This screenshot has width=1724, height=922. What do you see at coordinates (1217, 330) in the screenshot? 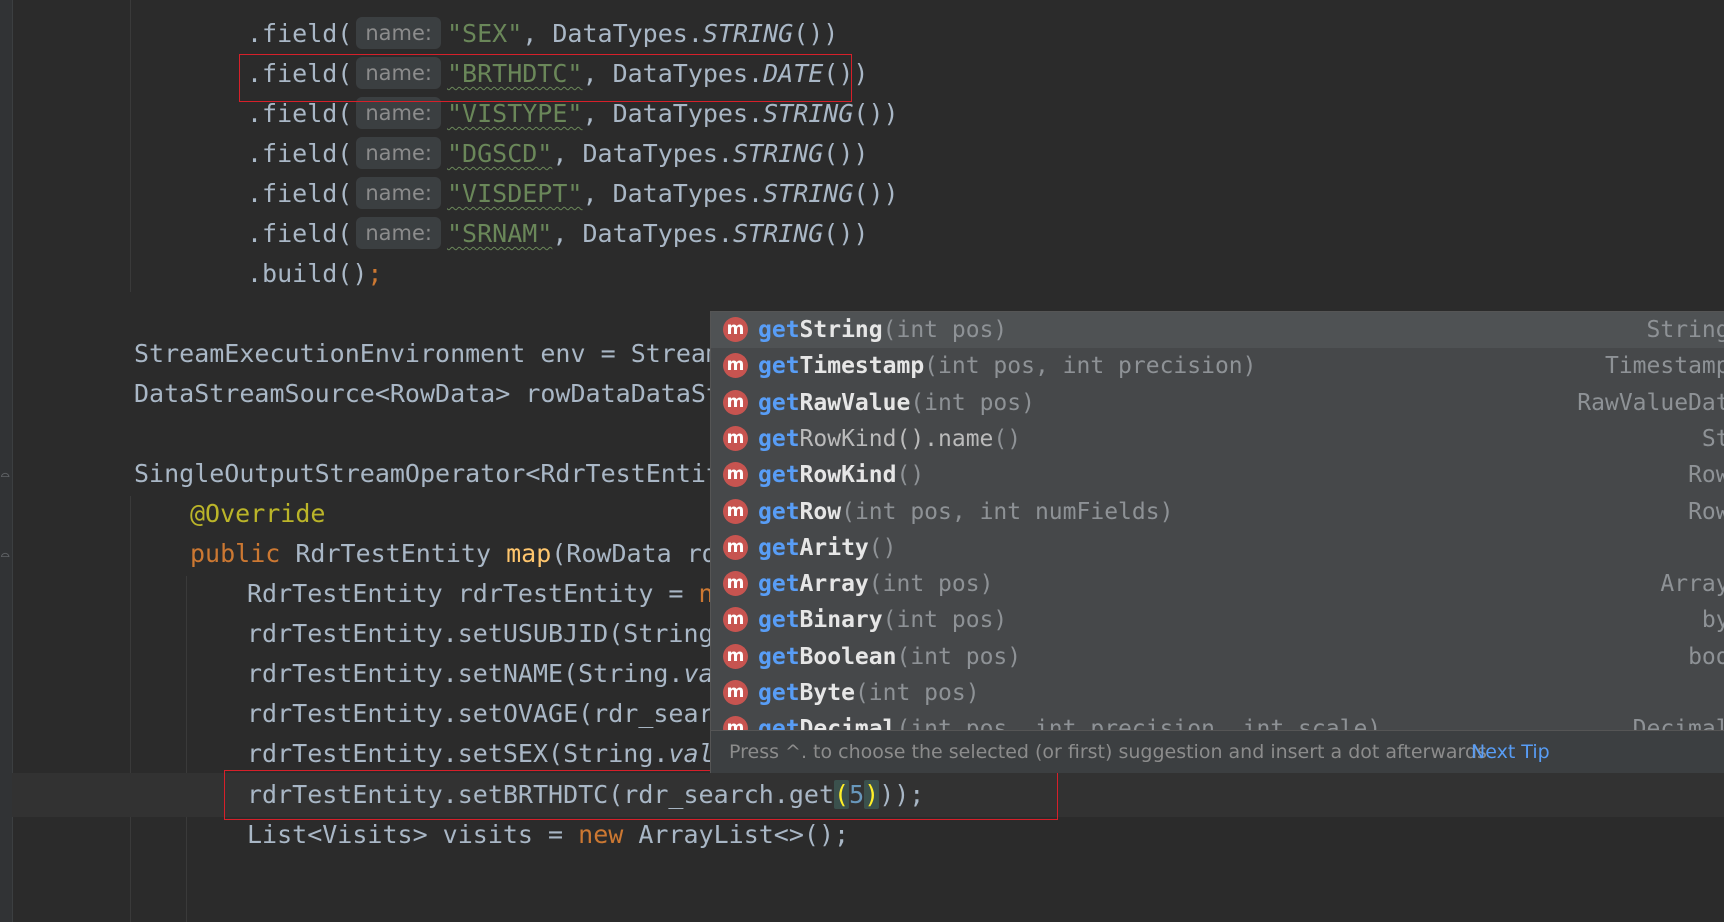
I see `completion-item: mgetString(int pos)StringData` at bounding box center [1217, 330].